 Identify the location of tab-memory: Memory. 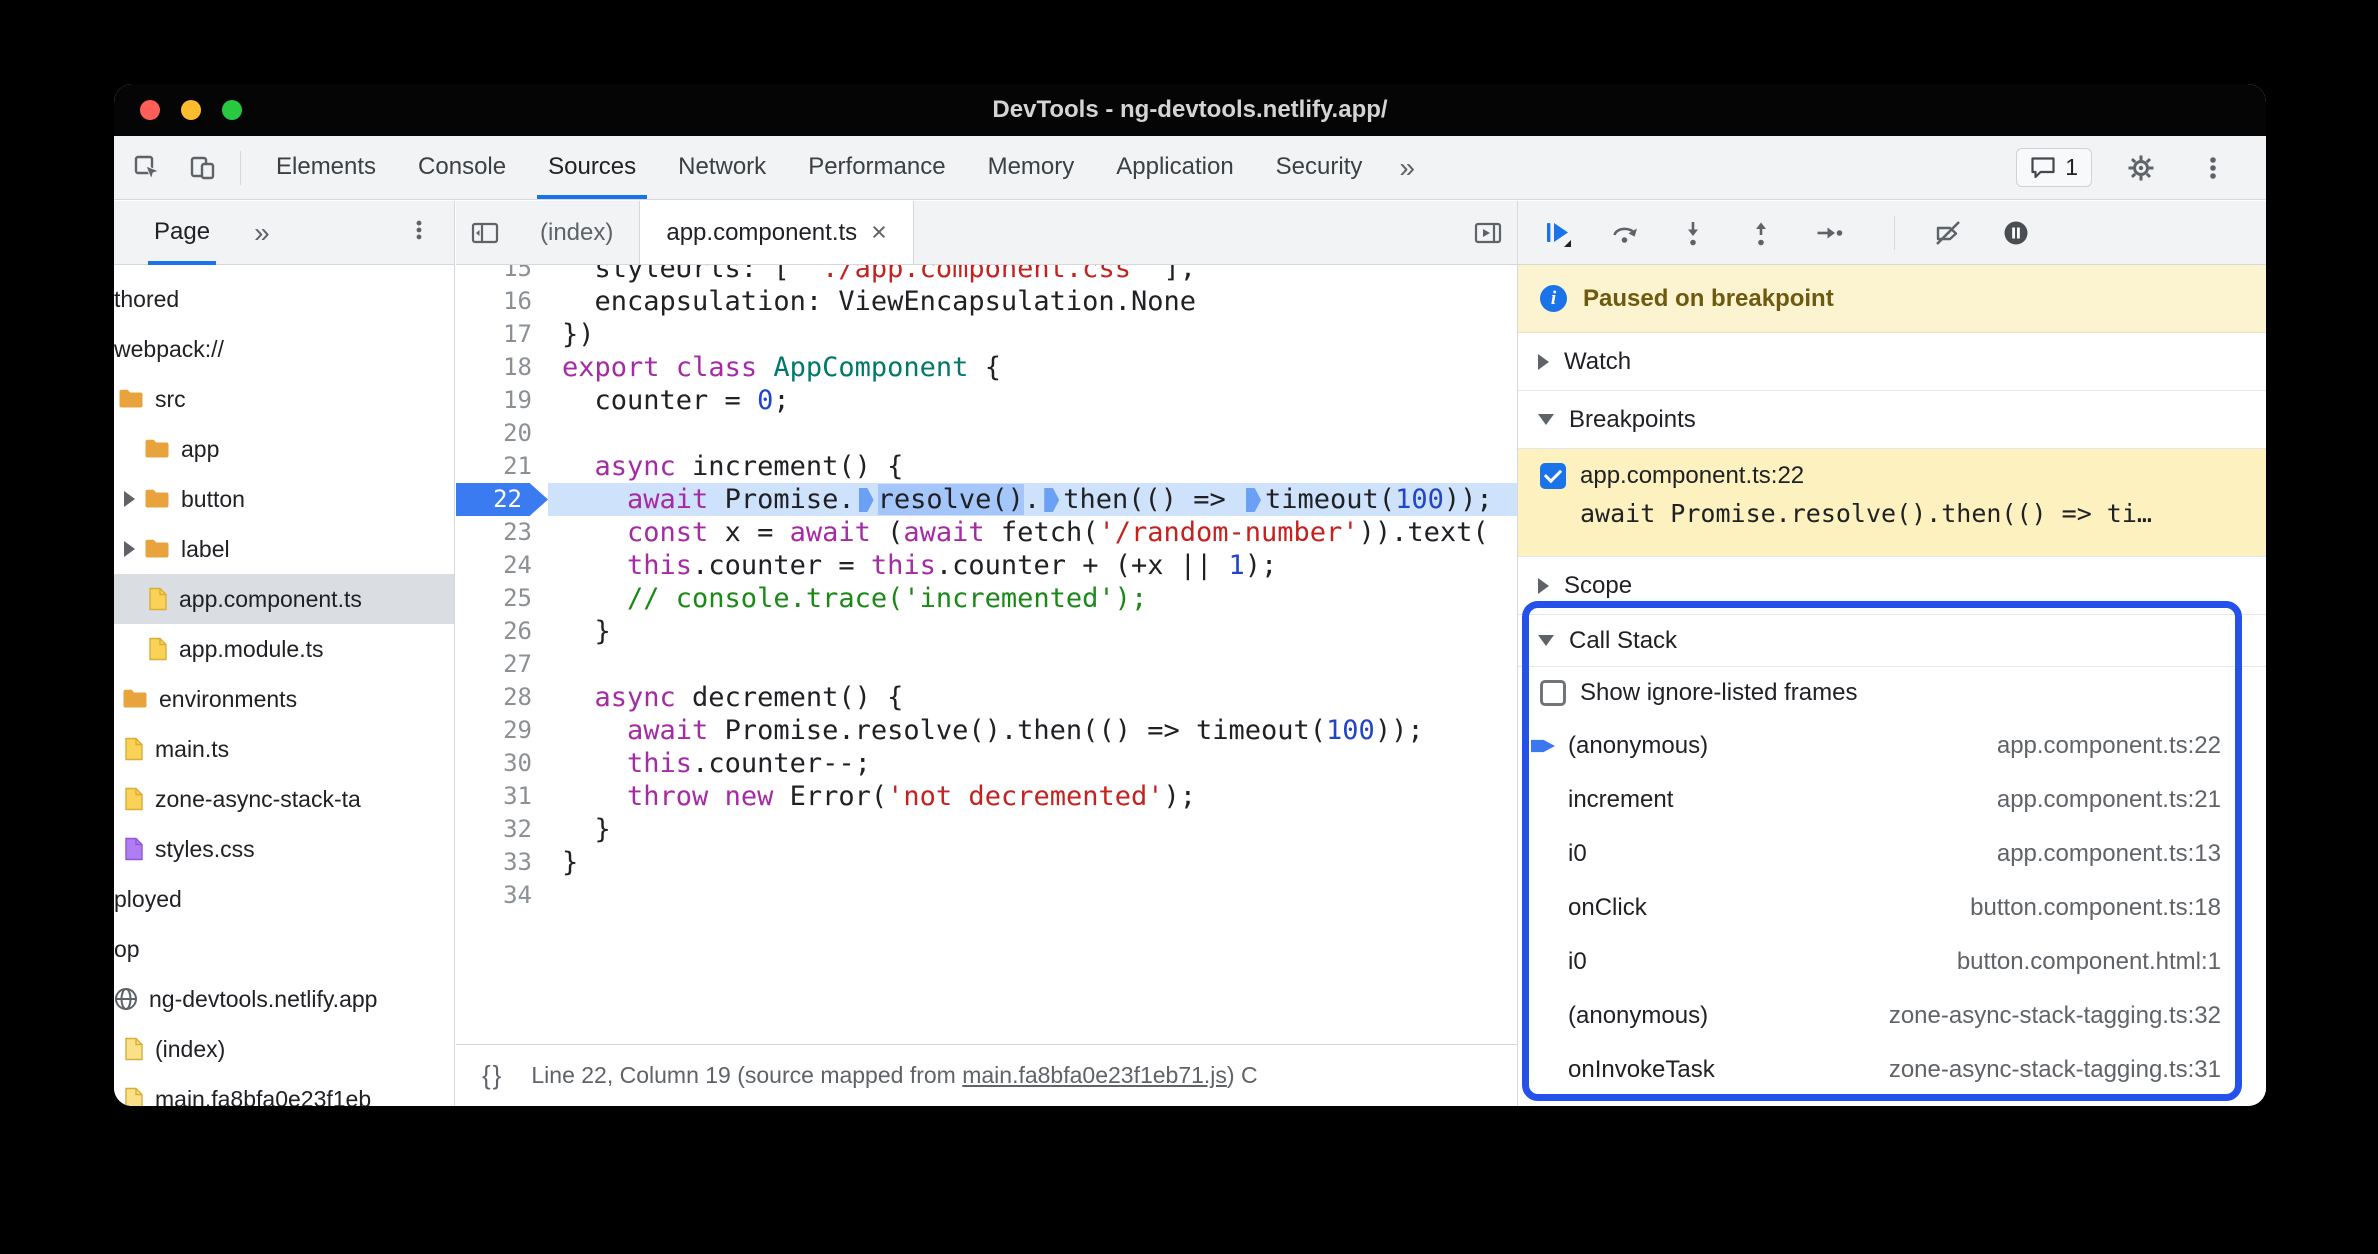
(1031, 167).